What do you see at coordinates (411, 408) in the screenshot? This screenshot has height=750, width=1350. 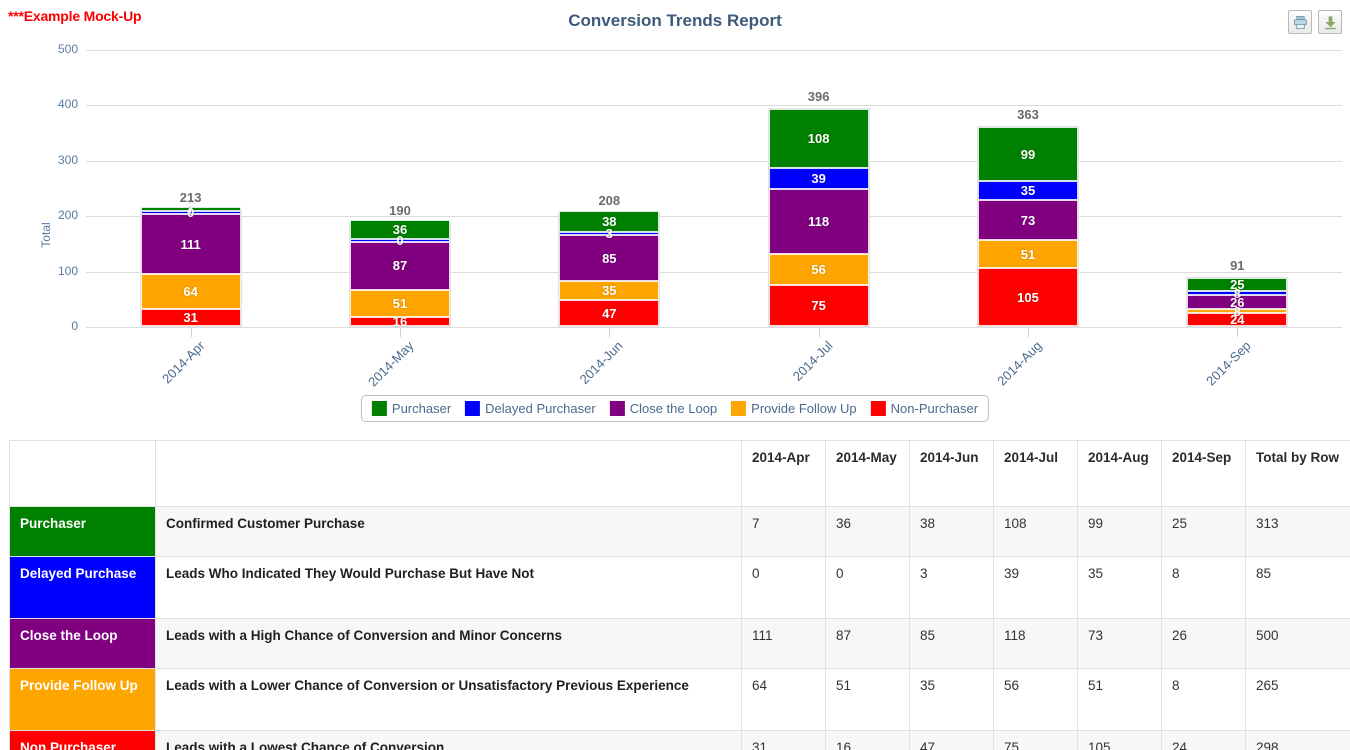 I see `legend-item-purchaser: Purchaser` at bounding box center [411, 408].